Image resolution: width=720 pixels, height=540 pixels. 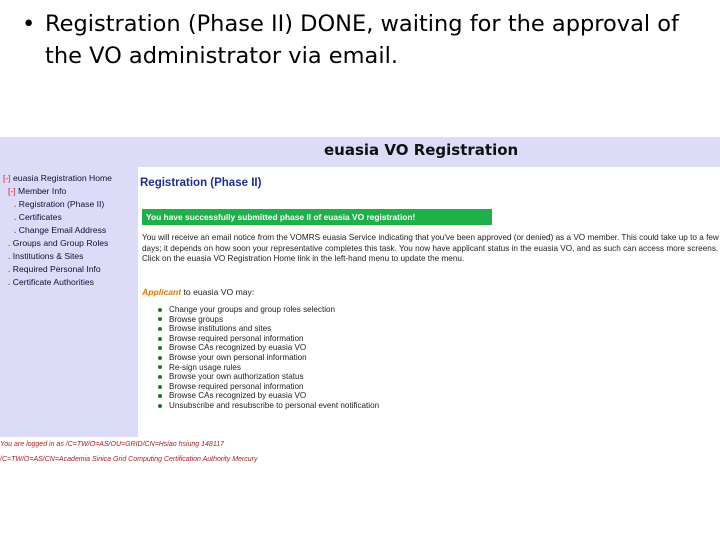 What do you see at coordinates (268, 368) in the screenshot?
I see `list-item: Re-sign usage rules` at bounding box center [268, 368].